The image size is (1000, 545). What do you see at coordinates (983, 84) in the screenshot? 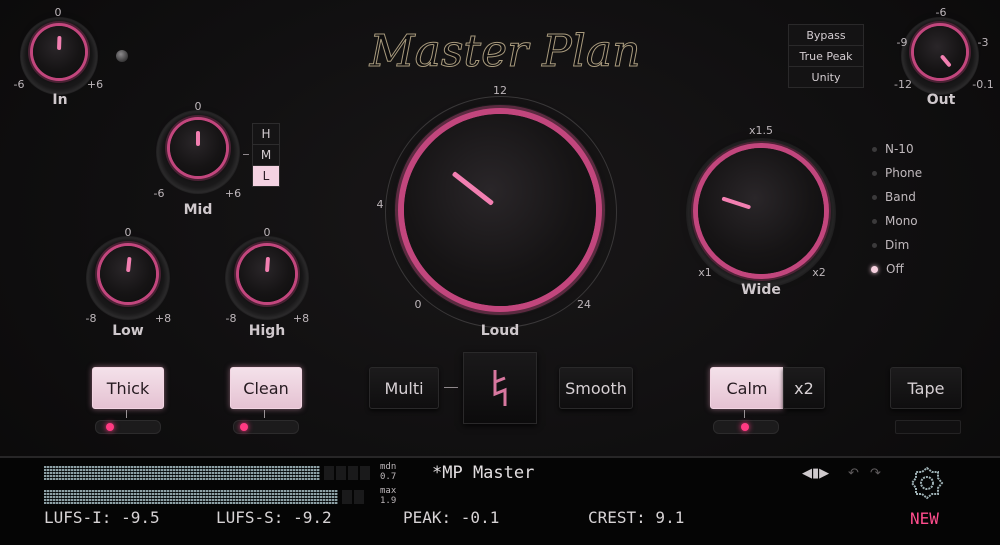
I see `out-tick-max: -0.1` at bounding box center [983, 84].